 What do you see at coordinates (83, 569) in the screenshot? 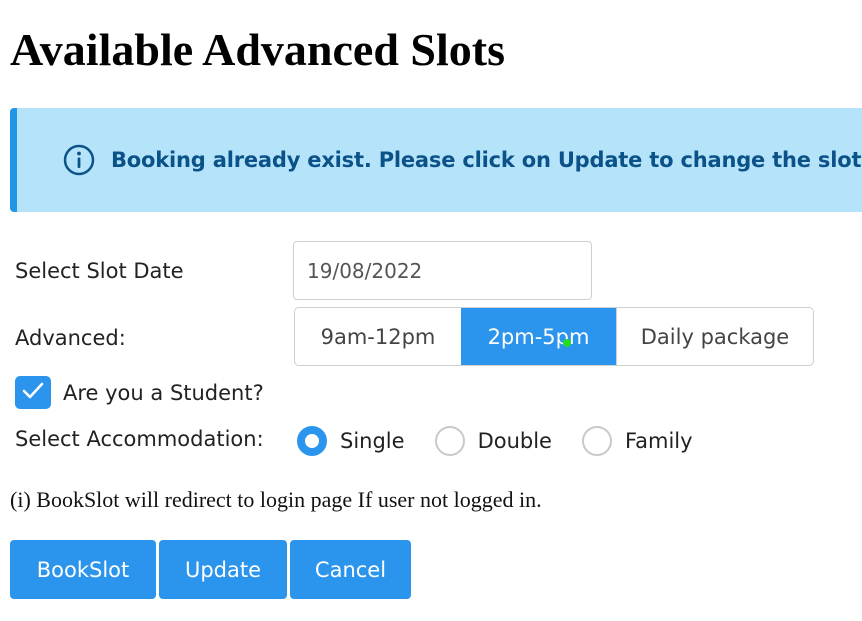
I see `bookslot-button: BookSlot` at bounding box center [83, 569].